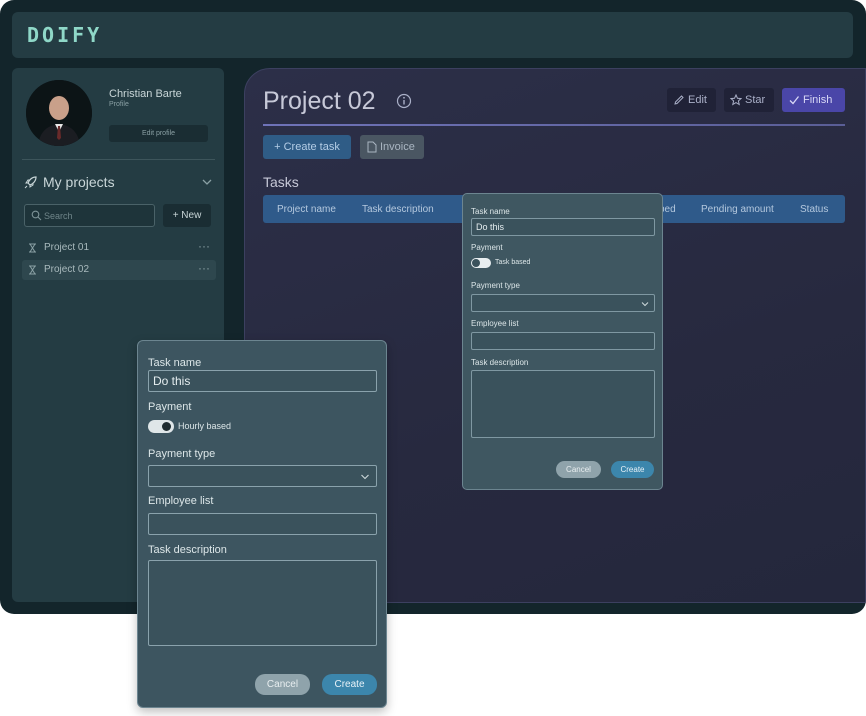  I want to click on payment-toggle-label: Task based, so click(513, 262).